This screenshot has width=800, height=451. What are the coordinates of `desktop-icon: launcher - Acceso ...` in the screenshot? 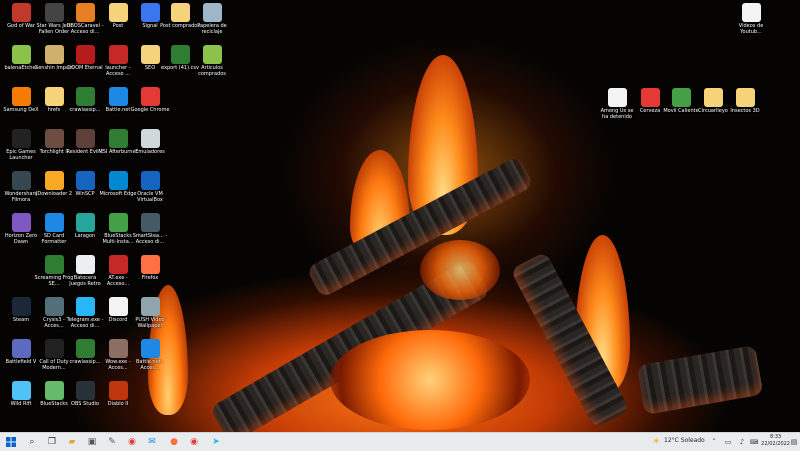 It's located at (118, 61).